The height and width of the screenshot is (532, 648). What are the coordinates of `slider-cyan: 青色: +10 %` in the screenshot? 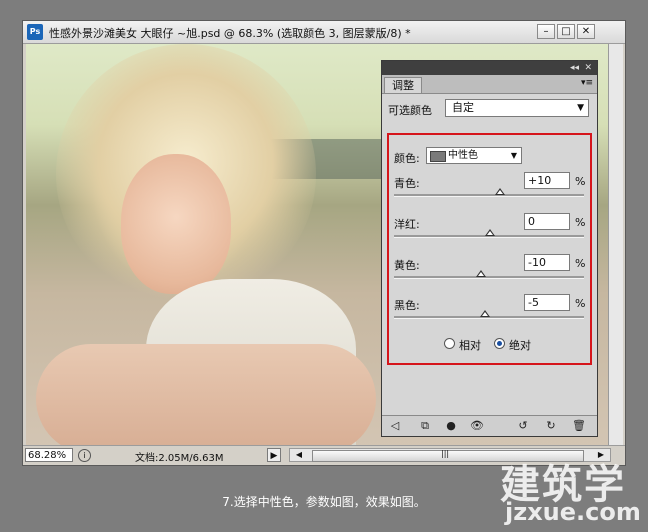 It's located at (489, 193).